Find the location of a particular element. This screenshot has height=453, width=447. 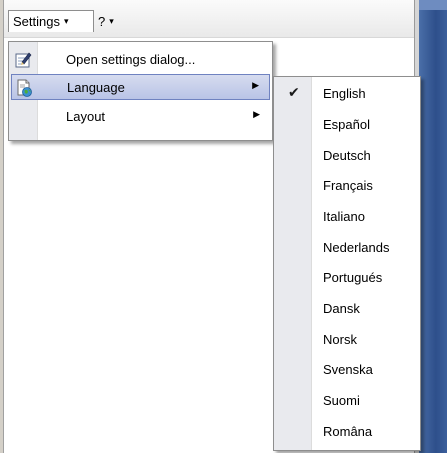

language-option-svenska: Svenska is located at coordinates (347, 370).